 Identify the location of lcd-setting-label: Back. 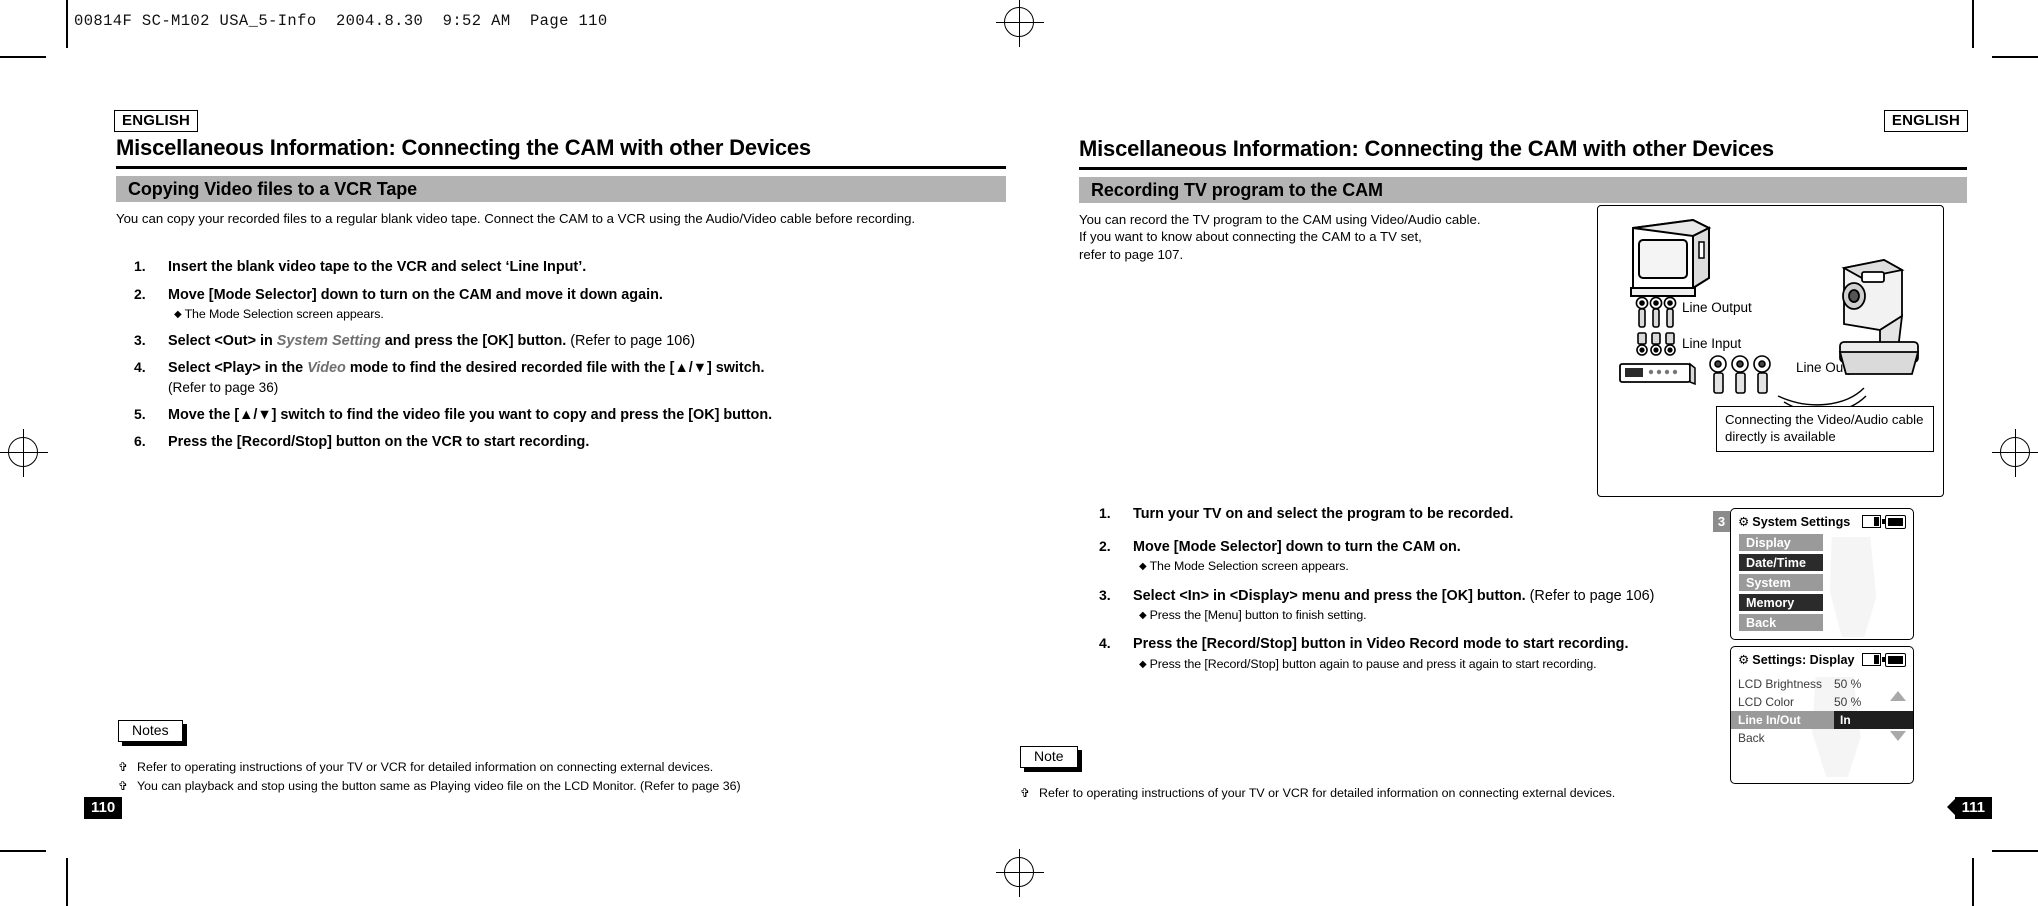
(1751, 738).